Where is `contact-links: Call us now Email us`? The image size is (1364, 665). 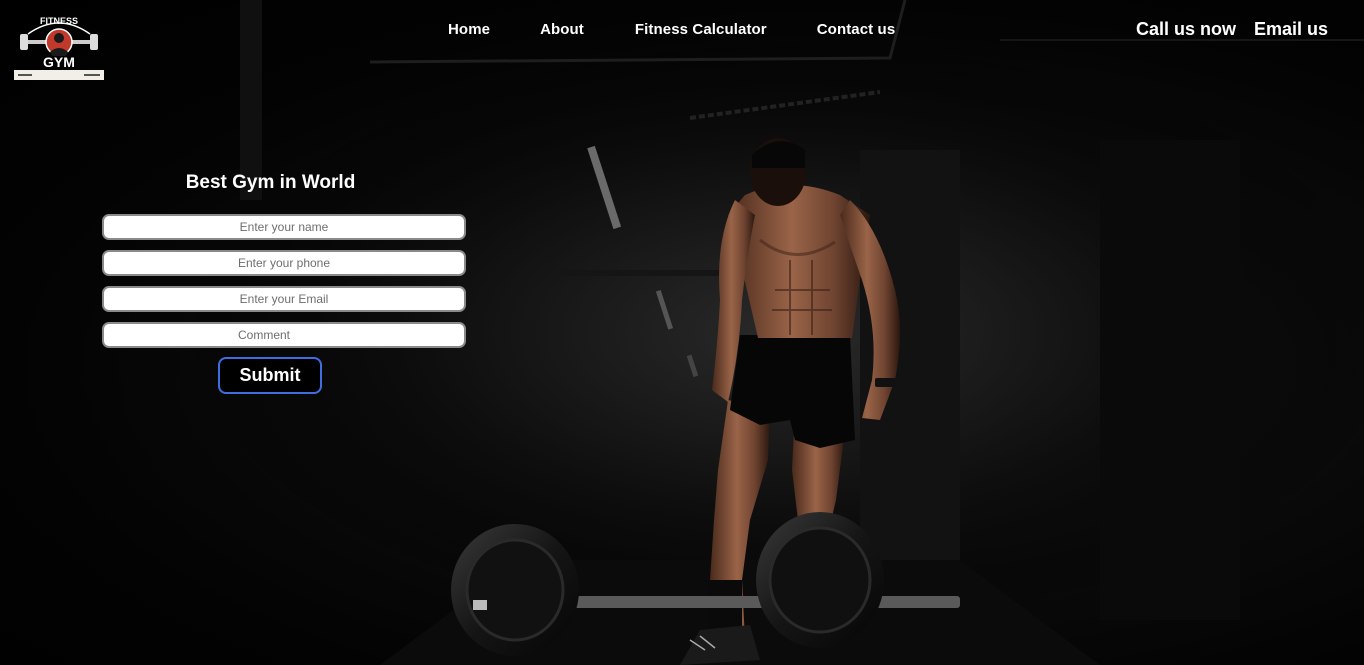
contact-links: Call us now Email us is located at coordinates (1232, 29).